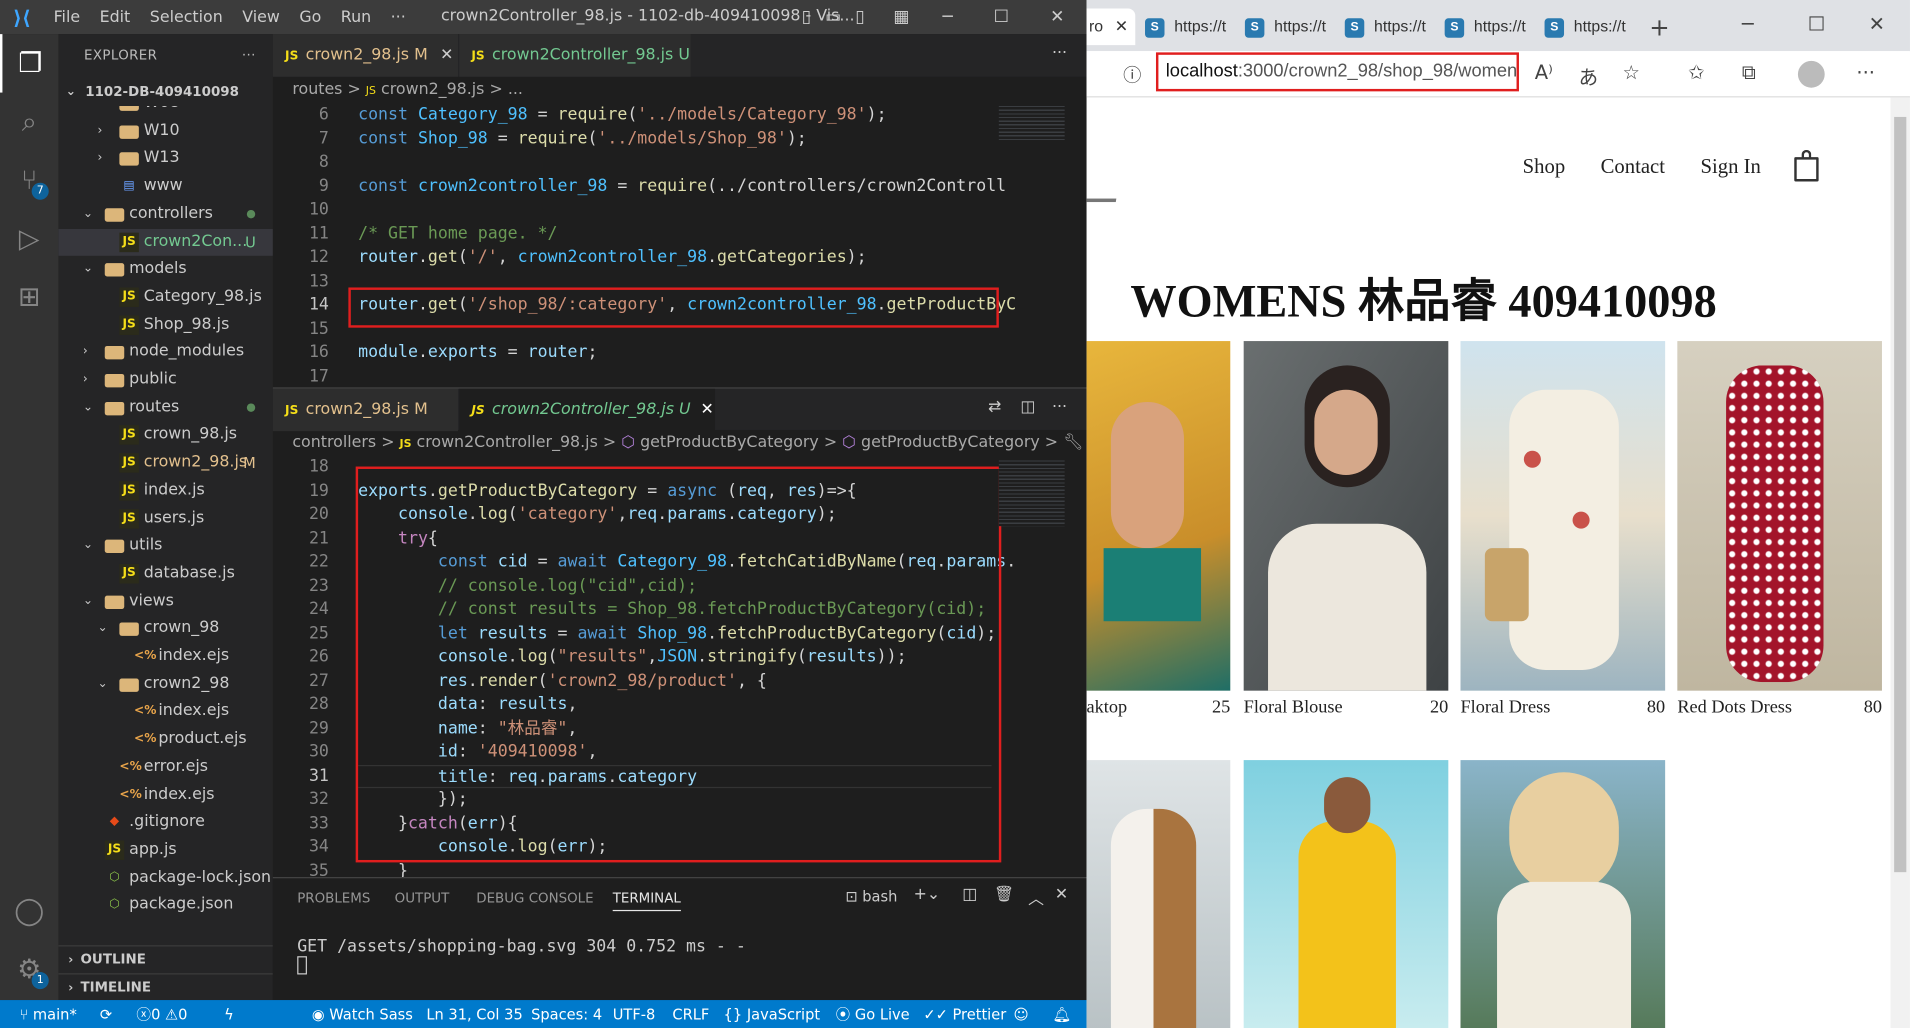  Describe the element at coordinates (1031, 122) in the screenshot. I see `editor1-minimap` at that location.